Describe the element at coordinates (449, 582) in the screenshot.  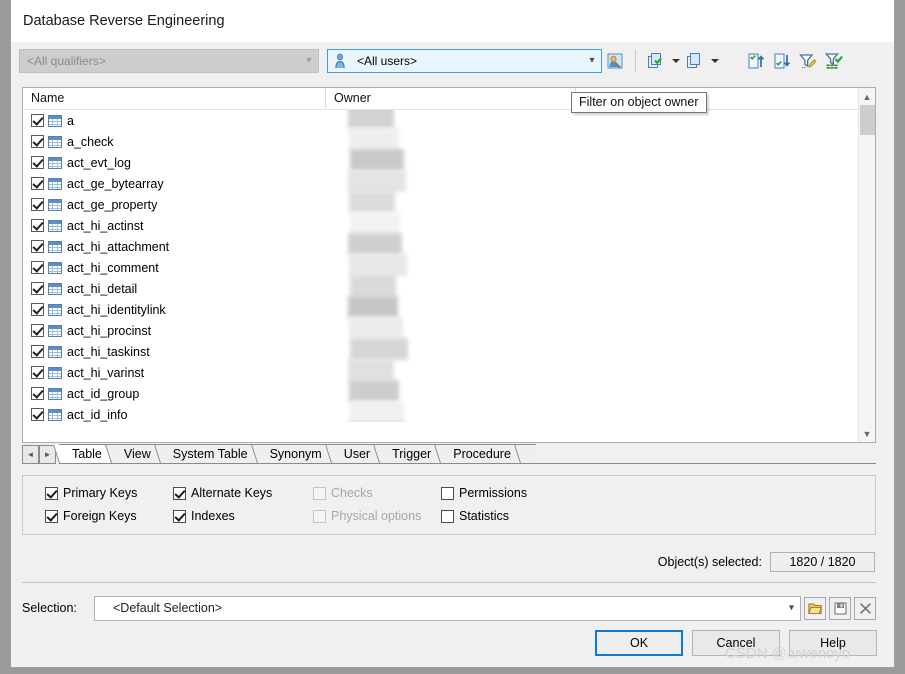
I see `divider` at that location.